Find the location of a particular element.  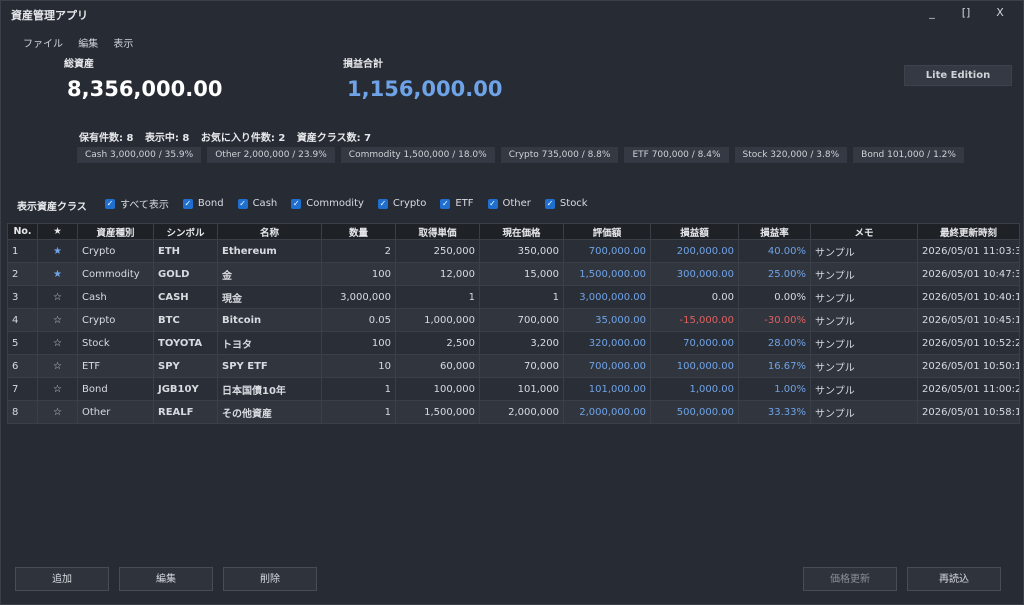

asset-type: Other is located at coordinates (115, 412).